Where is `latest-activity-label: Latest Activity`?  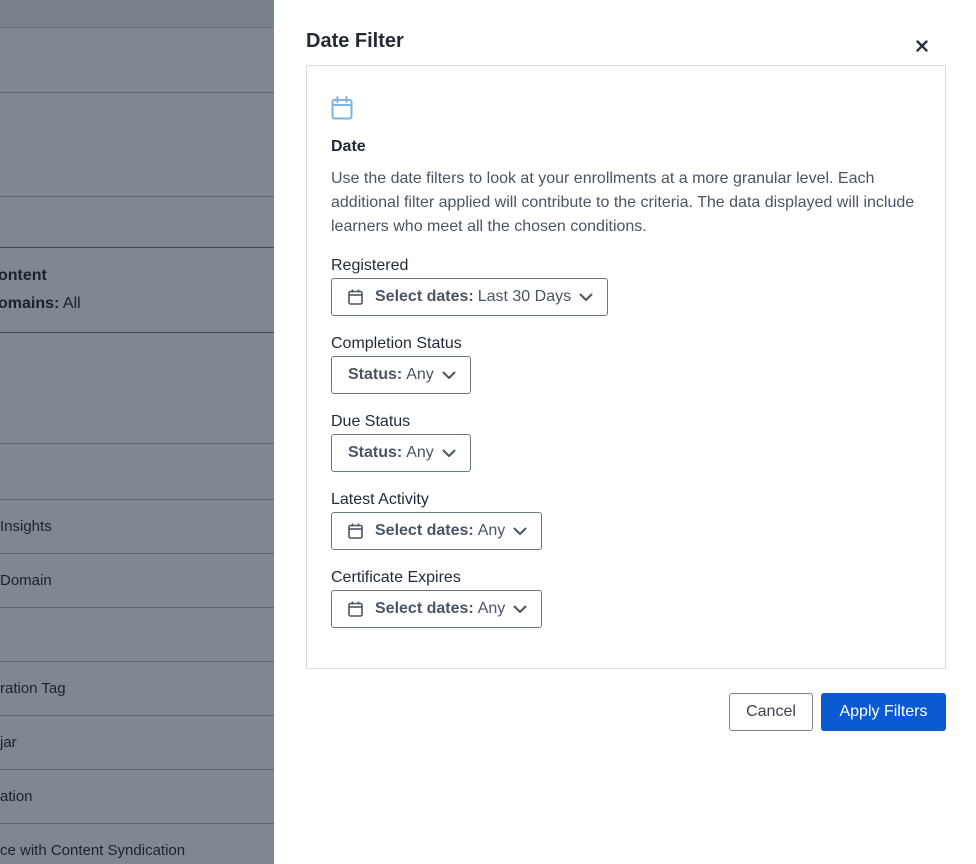 latest-activity-label: Latest Activity is located at coordinates (380, 499).